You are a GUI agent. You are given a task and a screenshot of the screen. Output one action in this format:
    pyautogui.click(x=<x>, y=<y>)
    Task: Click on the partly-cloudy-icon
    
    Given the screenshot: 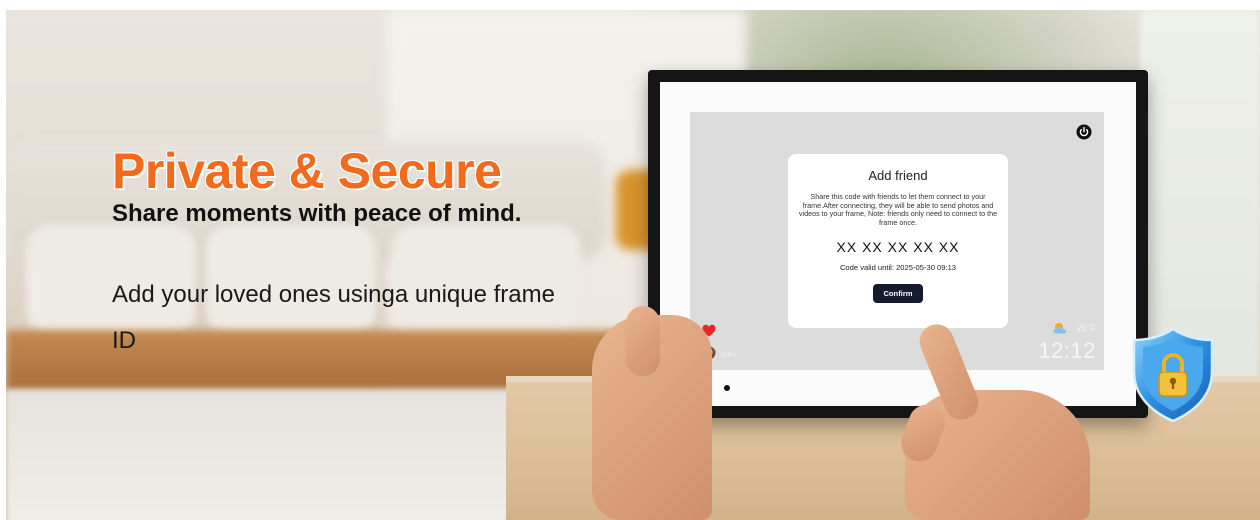 What is the action you would take?
    pyautogui.click(x=1059, y=328)
    